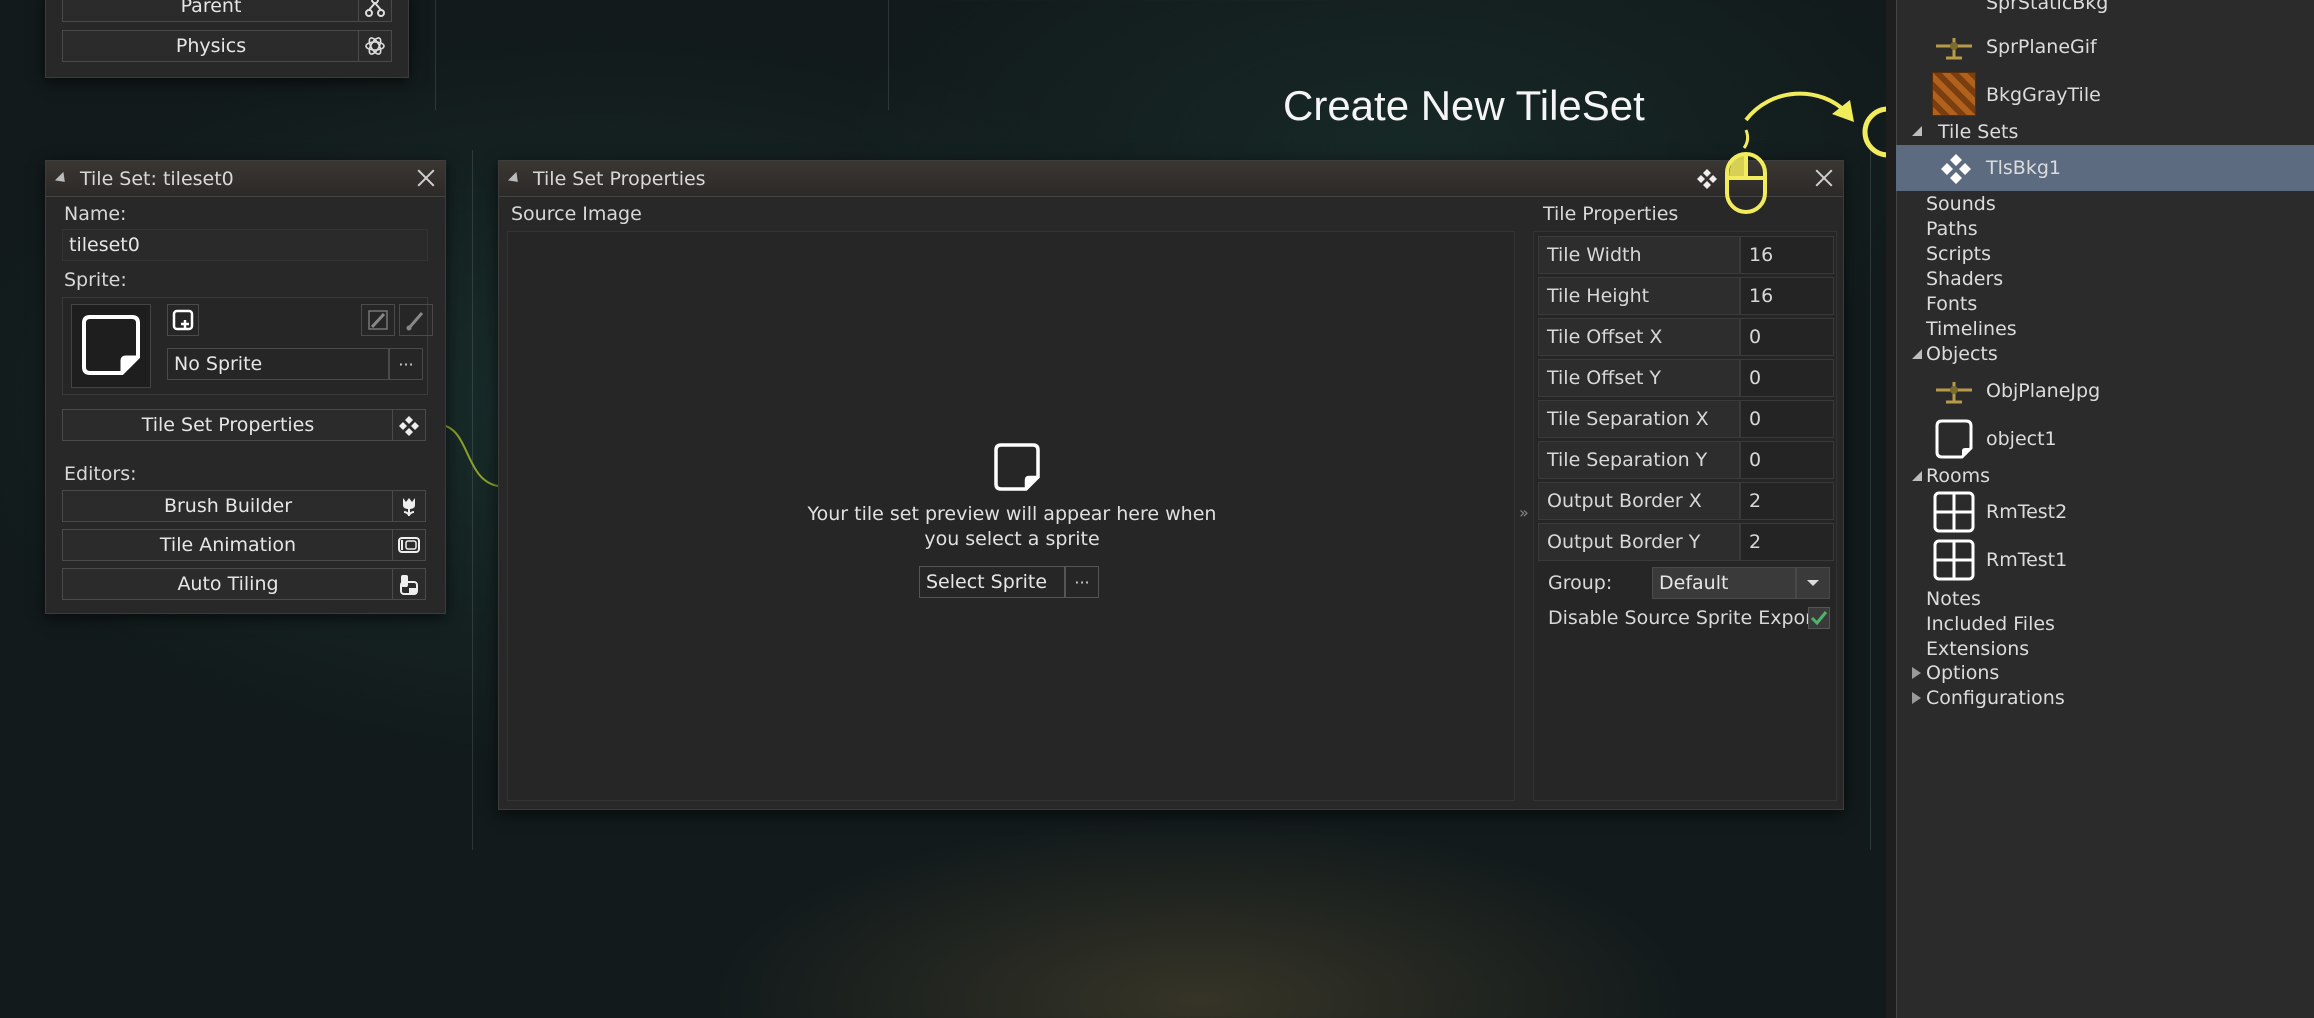 This screenshot has height=1018, width=2314. I want to click on auto-tiling-label: Auto Tiling, so click(228, 584).